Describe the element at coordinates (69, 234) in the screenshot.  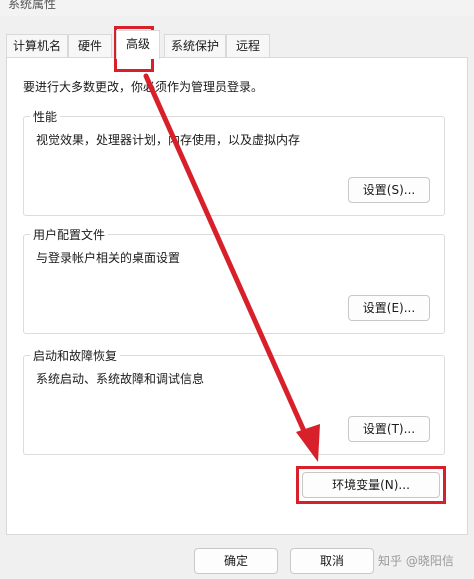
I see `group-title-user-profiles: 用户配置文件` at that location.